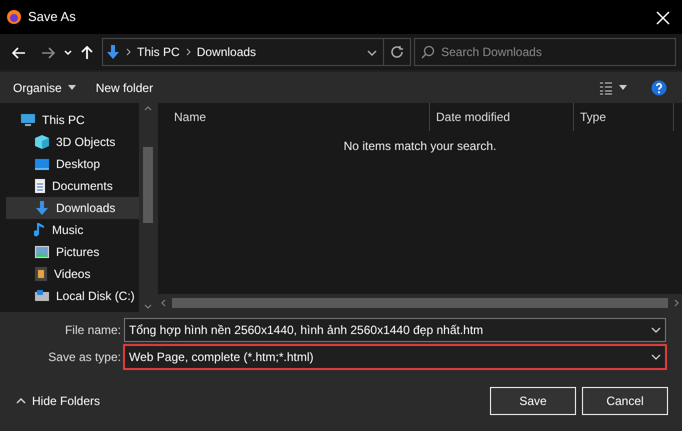 The height and width of the screenshot is (431, 682). Describe the element at coordinates (533, 401) in the screenshot. I see `dialog-button: Save` at that location.